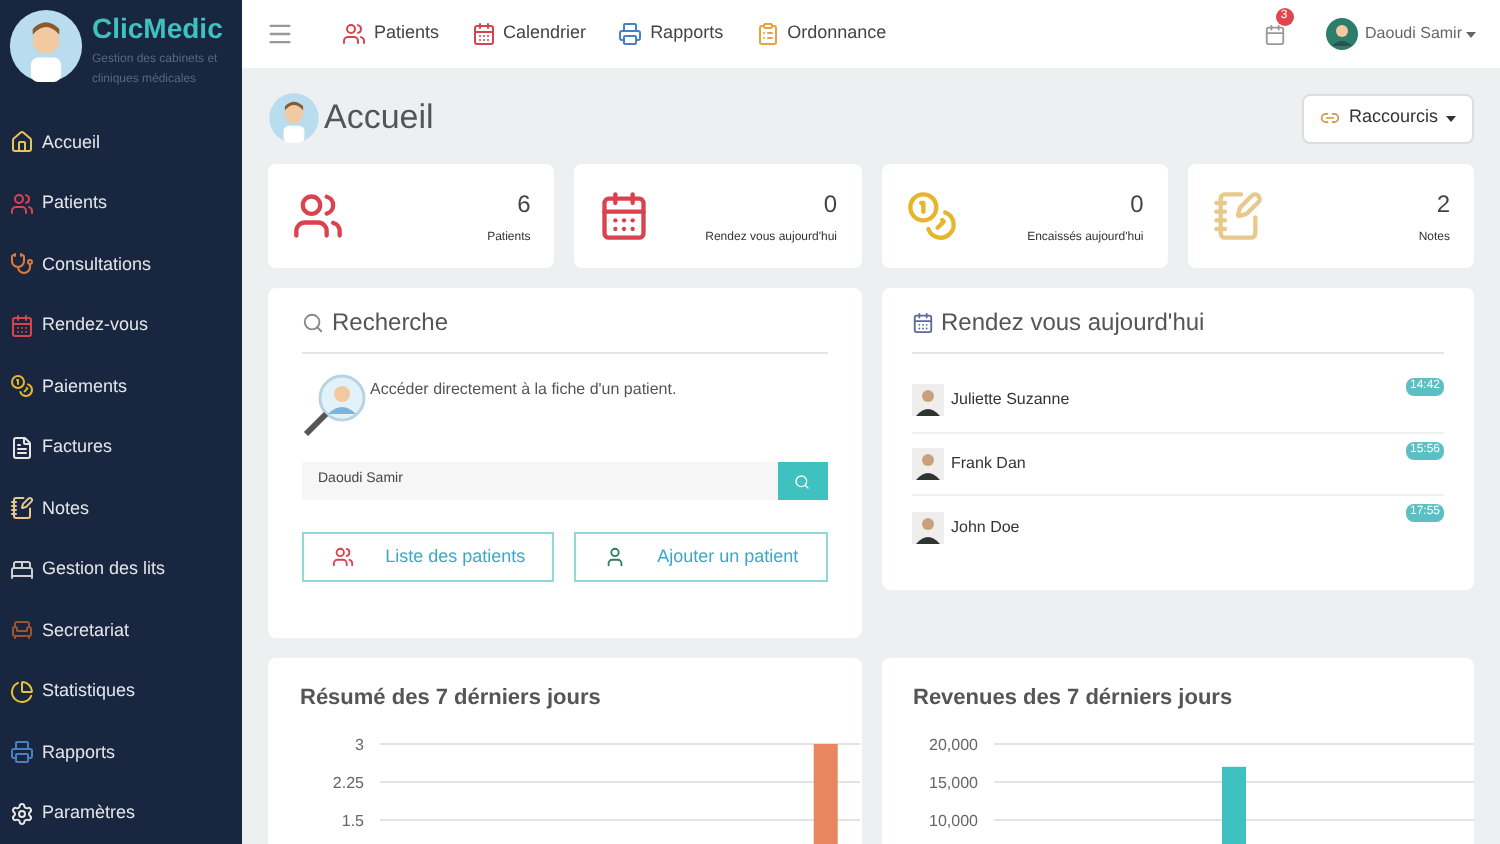 The height and width of the screenshot is (844, 1500). Describe the element at coordinates (1010, 400) in the screenshot. I see `patient-name: Juliette Suzanne` at that location.